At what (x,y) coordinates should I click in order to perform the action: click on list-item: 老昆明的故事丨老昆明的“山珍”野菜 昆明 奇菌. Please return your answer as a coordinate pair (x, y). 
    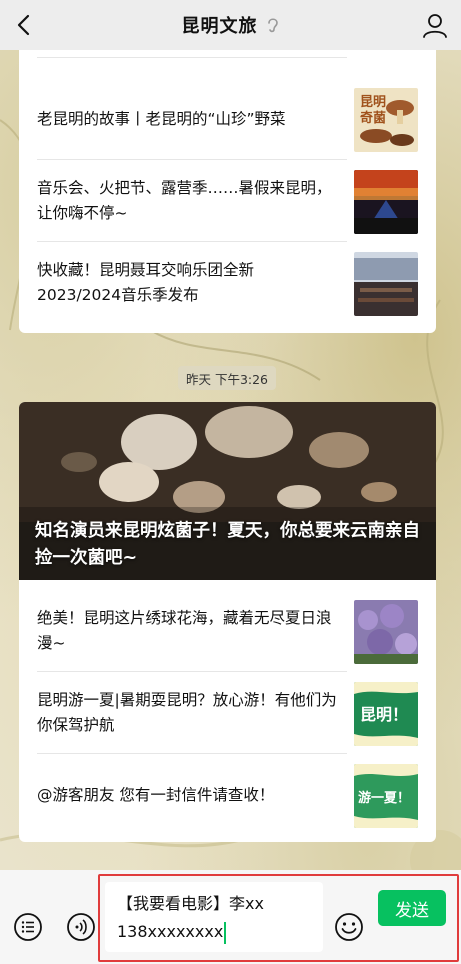
    Looking at the image, I should click on (227, 119).